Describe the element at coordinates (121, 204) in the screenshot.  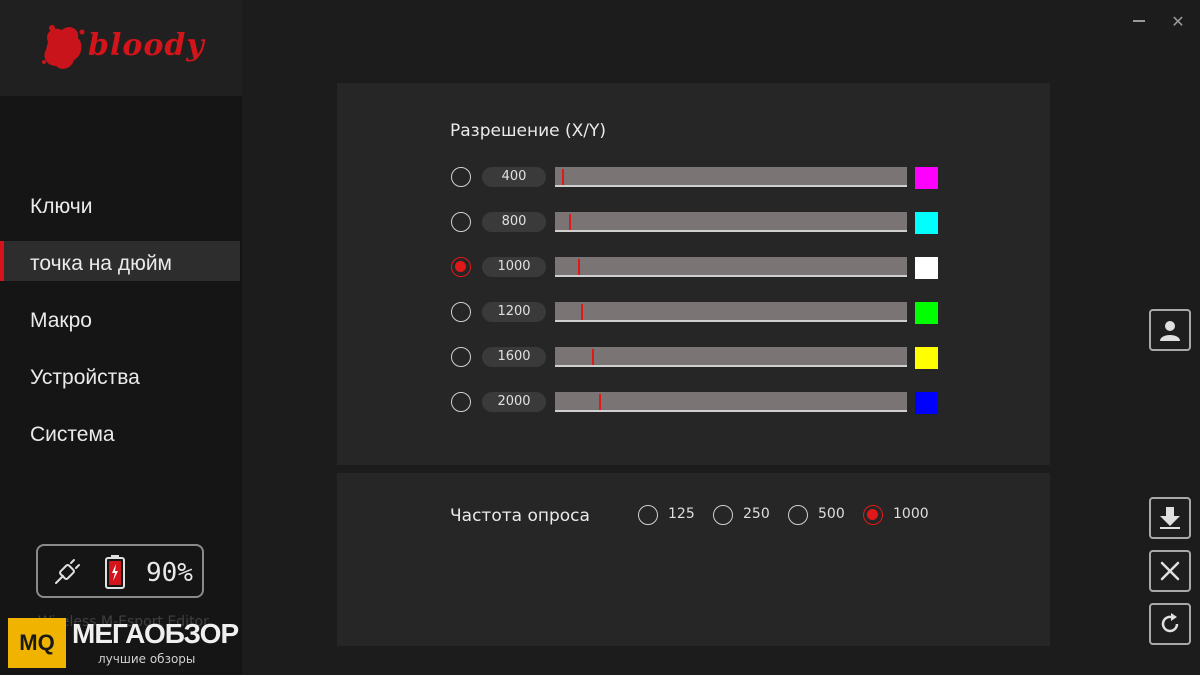
I see `sidebar-item-keys: Ключи` at that location.